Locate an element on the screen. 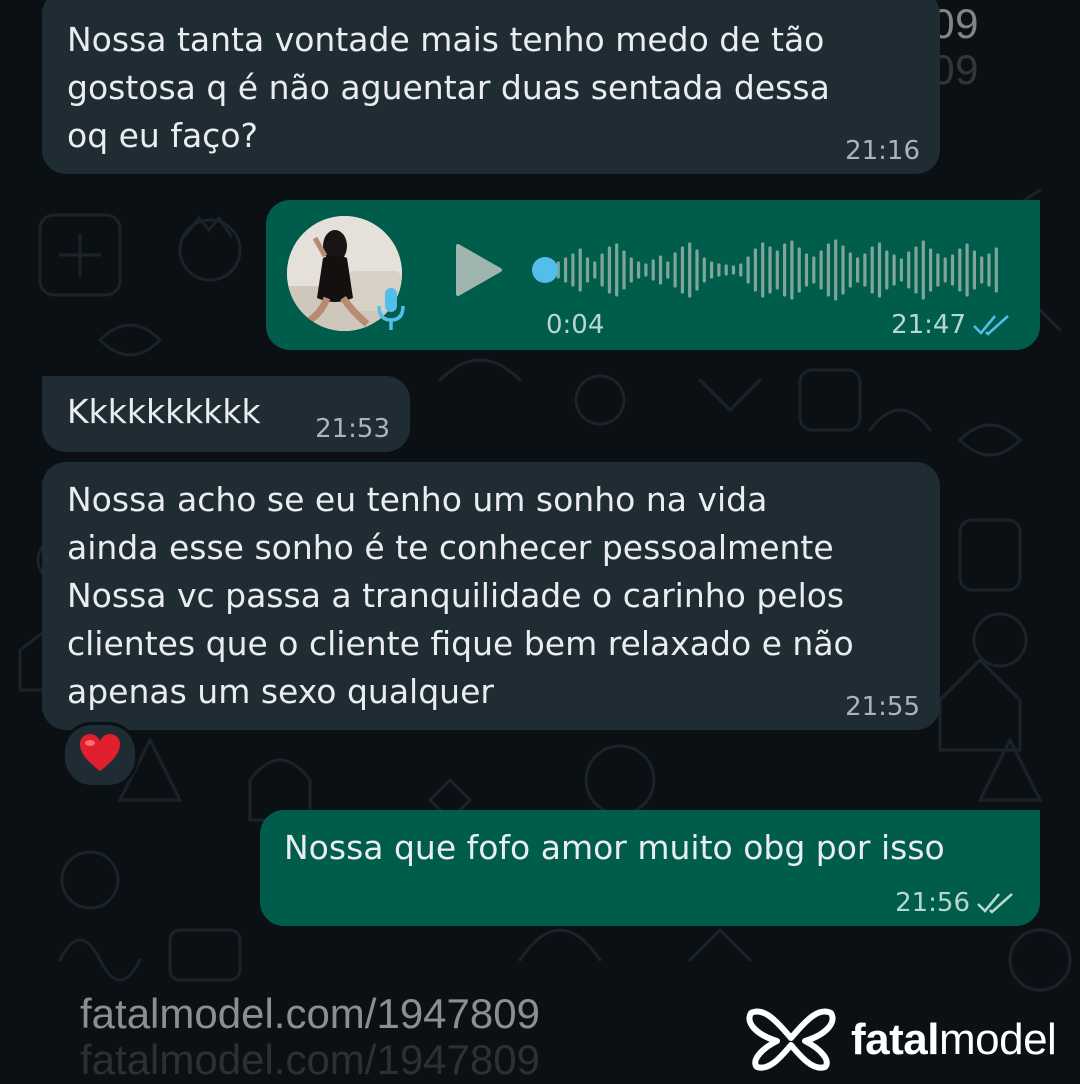 The height and width of the screenshot is (1084, 1080). playback-position-dot is located at coordinates (545, 270).